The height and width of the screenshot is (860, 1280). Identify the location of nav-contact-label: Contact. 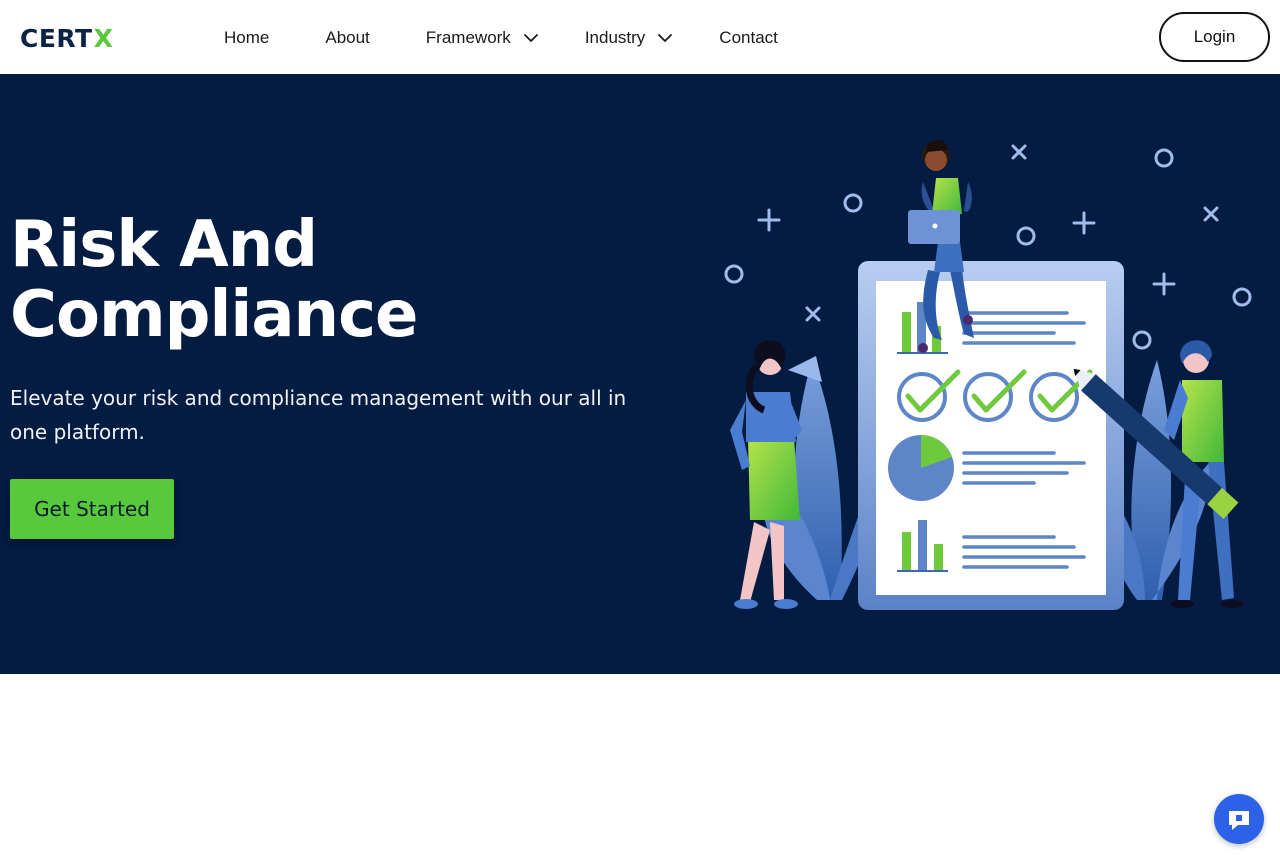
(748, 37).